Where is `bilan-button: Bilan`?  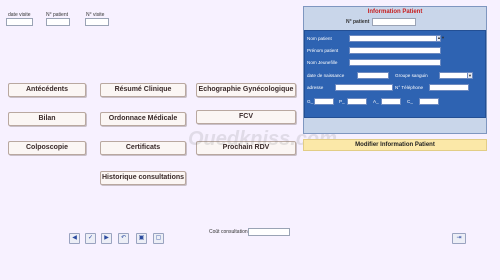
bilan-button: Bilan is located at coordinates (47, 119).